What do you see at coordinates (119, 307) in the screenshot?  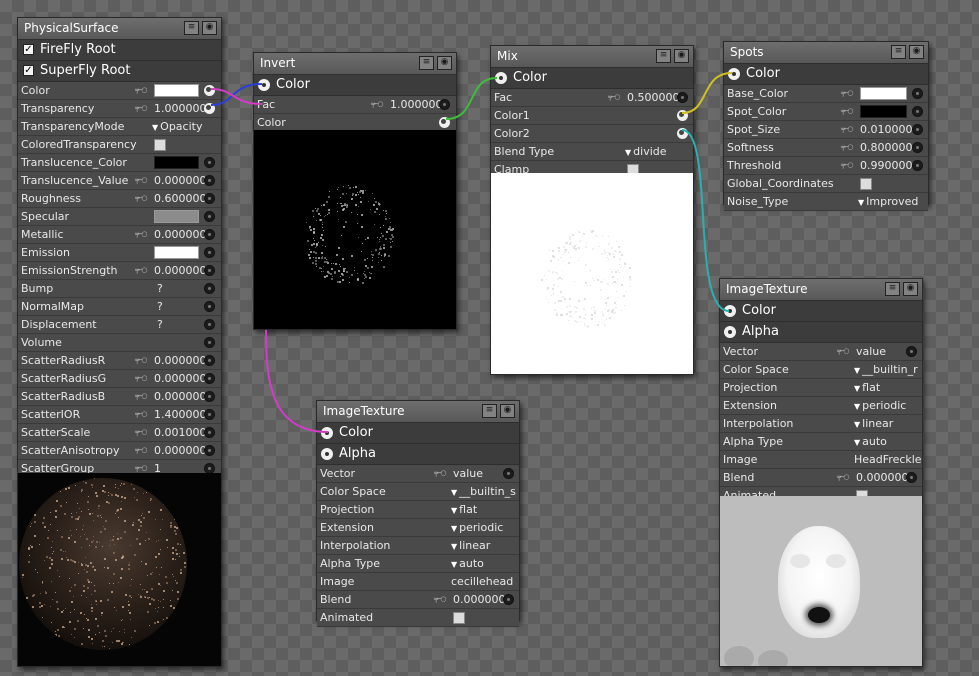 I see `param-row-normalmap: NormalMap?` at bounding box center [119, 307].